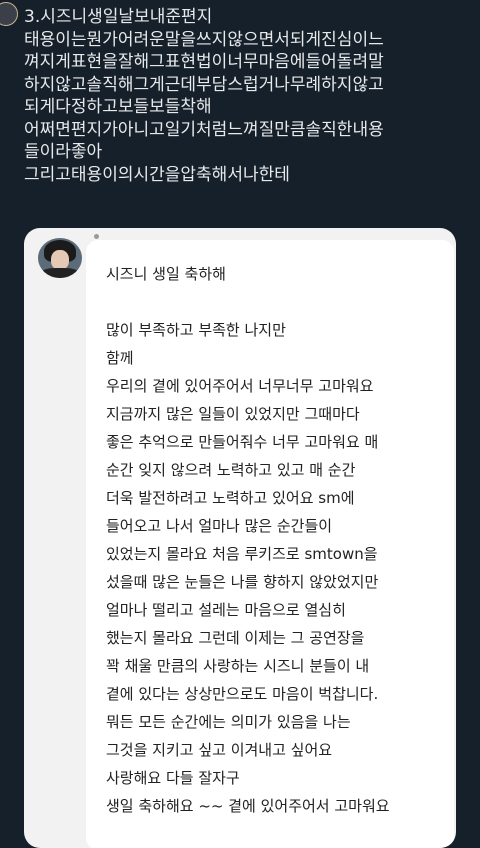 Image resolution: width=480 pixels, height=848 pixels. What do you see at coordinates (242, 582) in the screenshot?
I see `letter-line: 섰을때 많은 눈들은 나를 향하지 않았었지만` at bounding box center [242, 582].